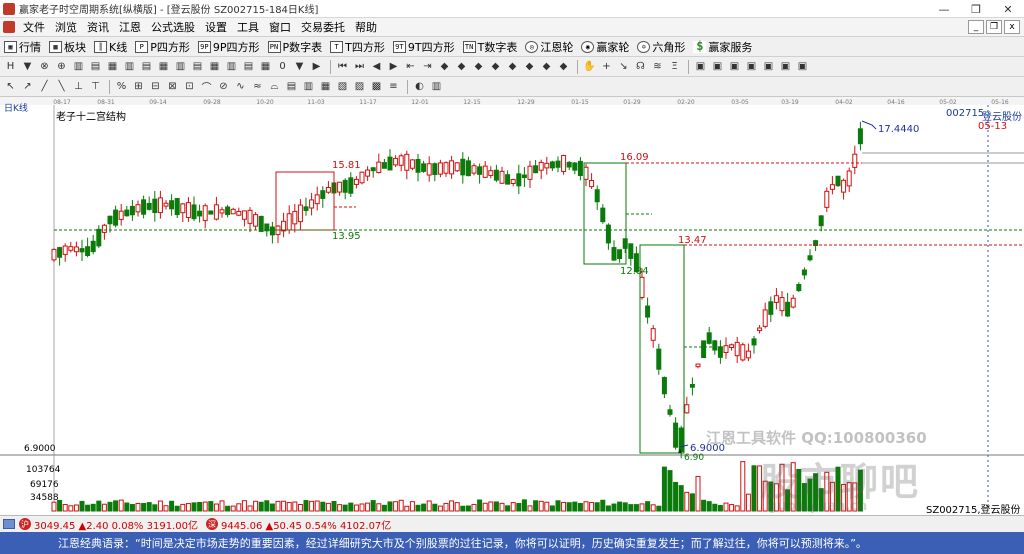  Describe the element at coordinates (1012, 27) in the screenshot. I see `mdi-close-button: x` at that location.